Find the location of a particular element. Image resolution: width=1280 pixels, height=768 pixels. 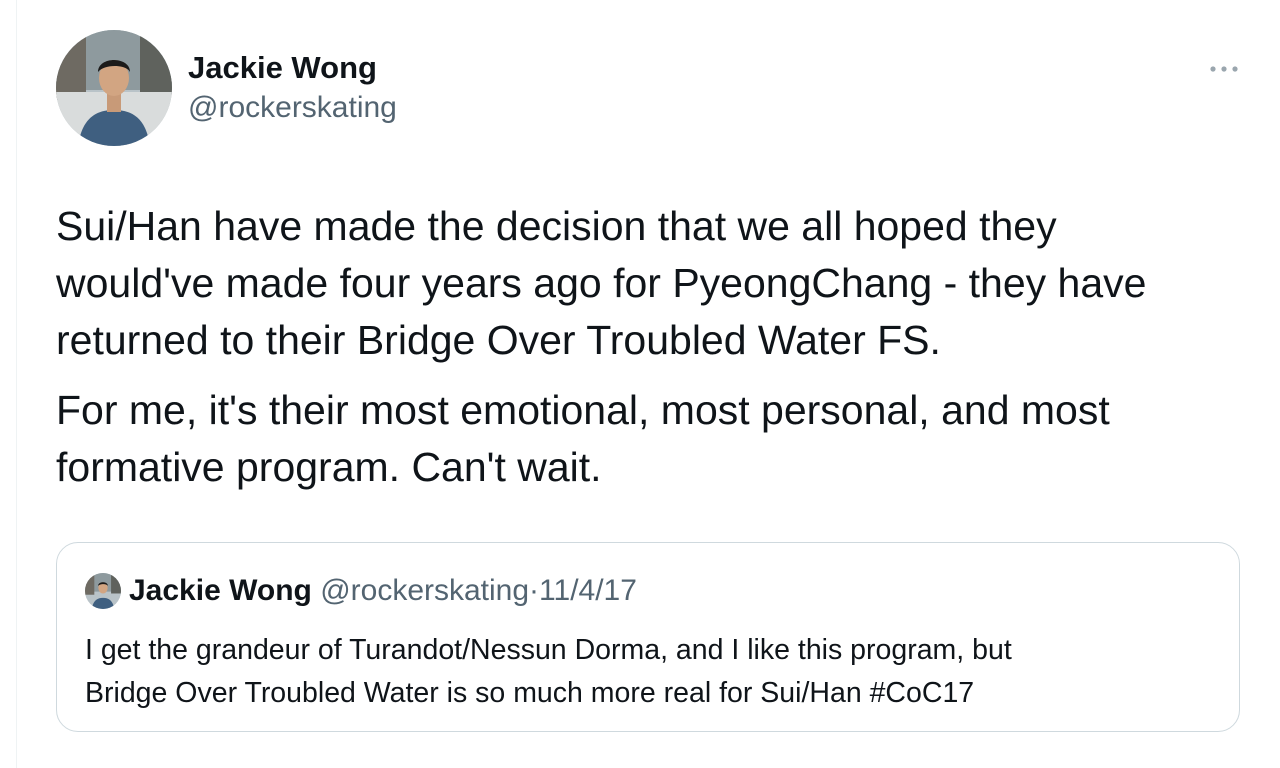

quoted-author-avatar is located at coordinates (103, 591).